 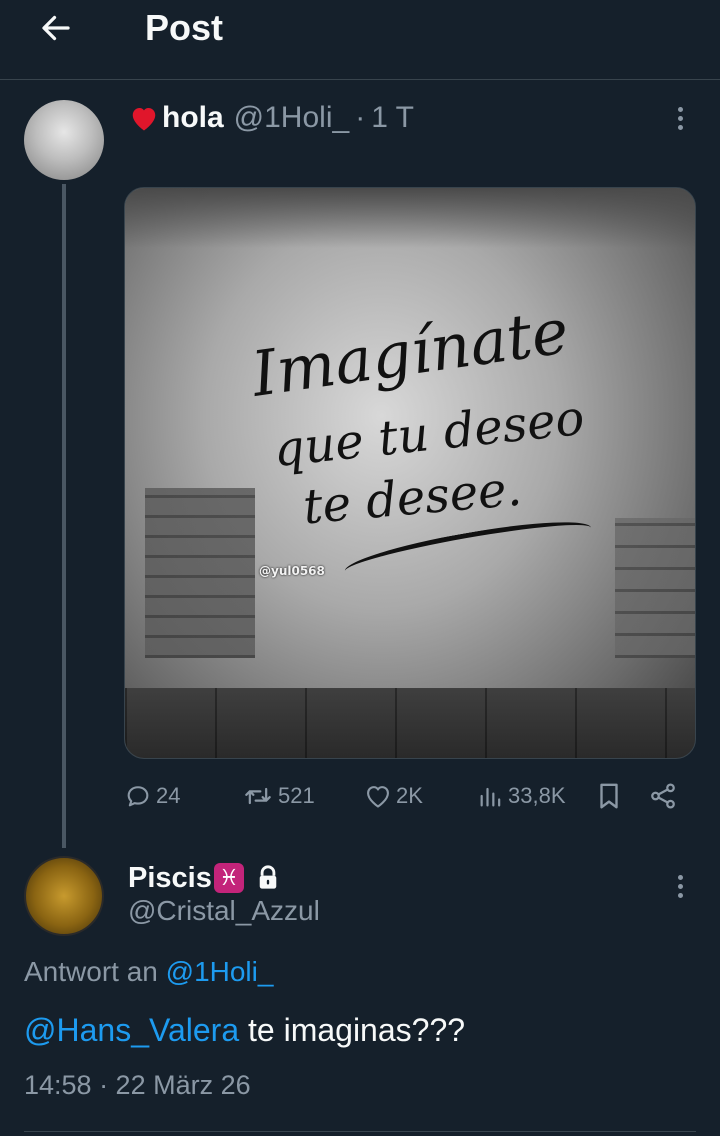 I want to click on reply-author-handle: @Cristal_Azzul, so click(x=224, y=911).